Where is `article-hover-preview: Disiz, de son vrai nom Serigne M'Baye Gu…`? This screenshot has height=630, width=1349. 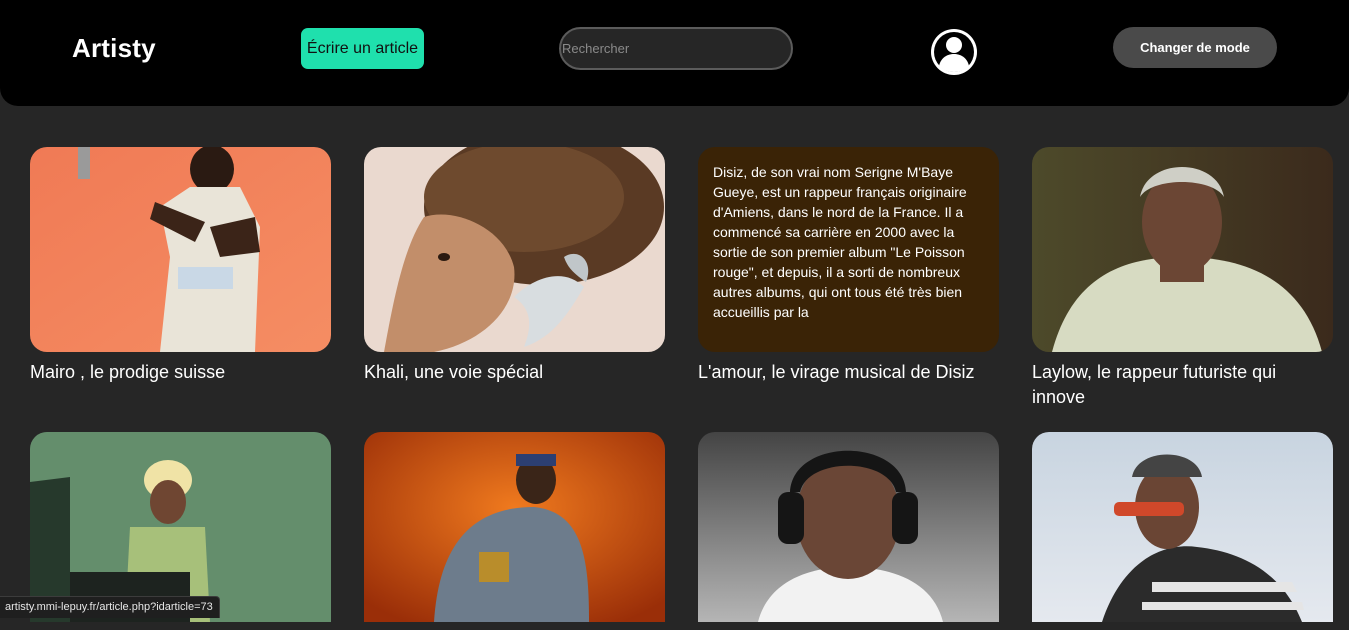
article-hover-preview: Disiz, de son vrai nom Serigne M'Baye Gu… is located at coordinates (848, 249).